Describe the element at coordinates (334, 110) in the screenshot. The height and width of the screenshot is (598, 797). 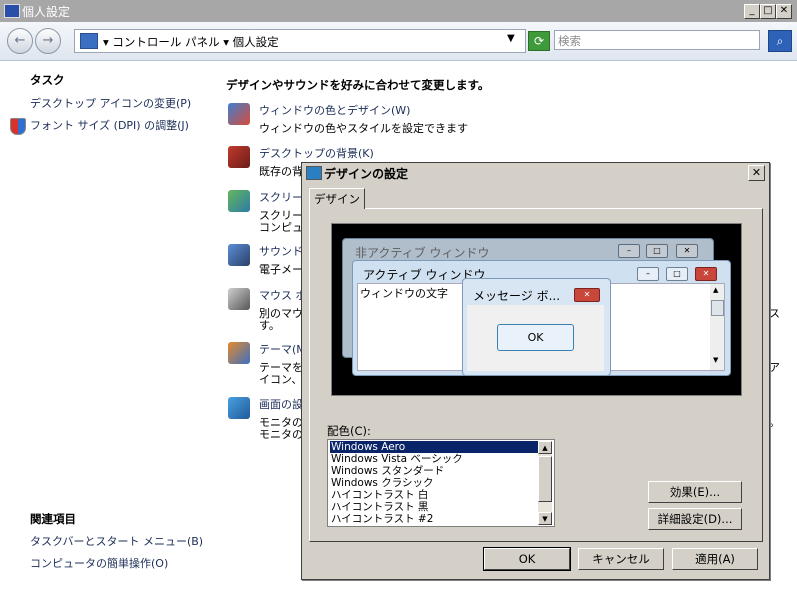
I see `item-window-color-title: ウィンドウの色とデザイン(W)` at that location.